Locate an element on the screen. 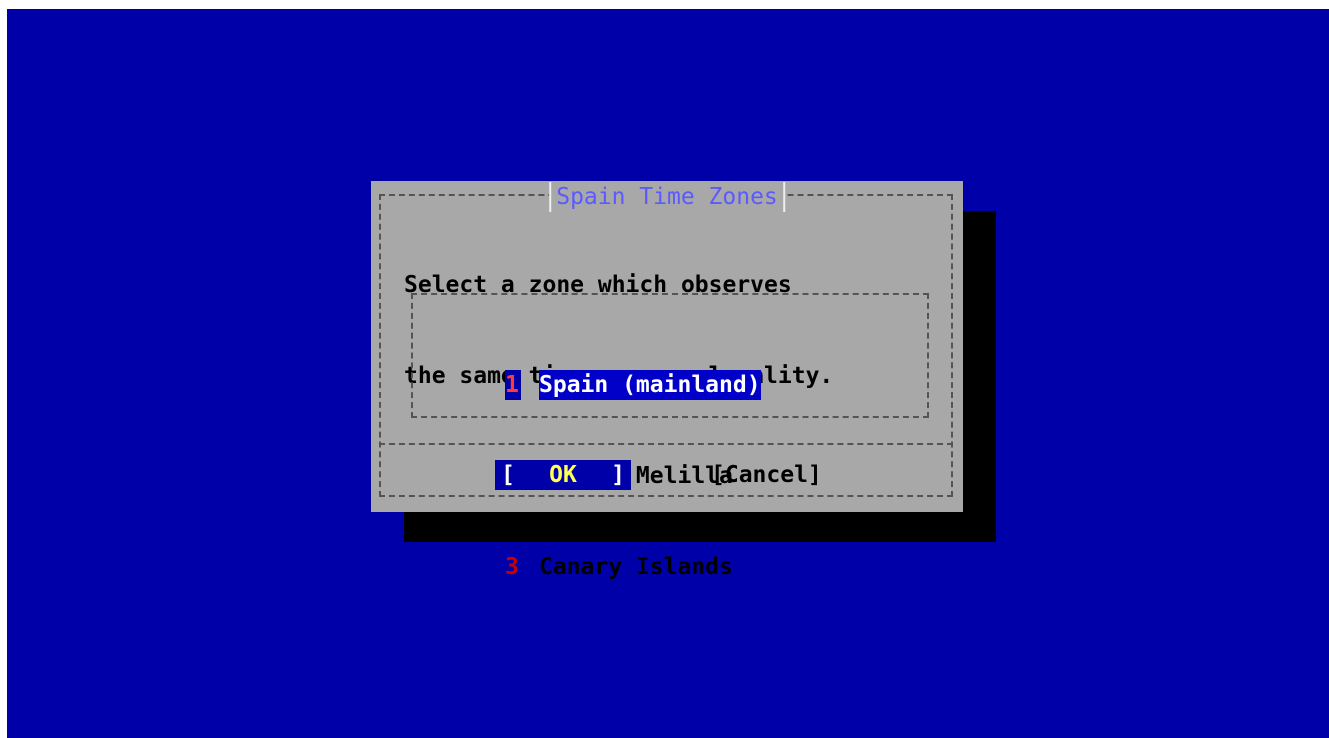  zone-item-spain-mainland: 1 Spain (mainland) is located at coordinates (633, 384).